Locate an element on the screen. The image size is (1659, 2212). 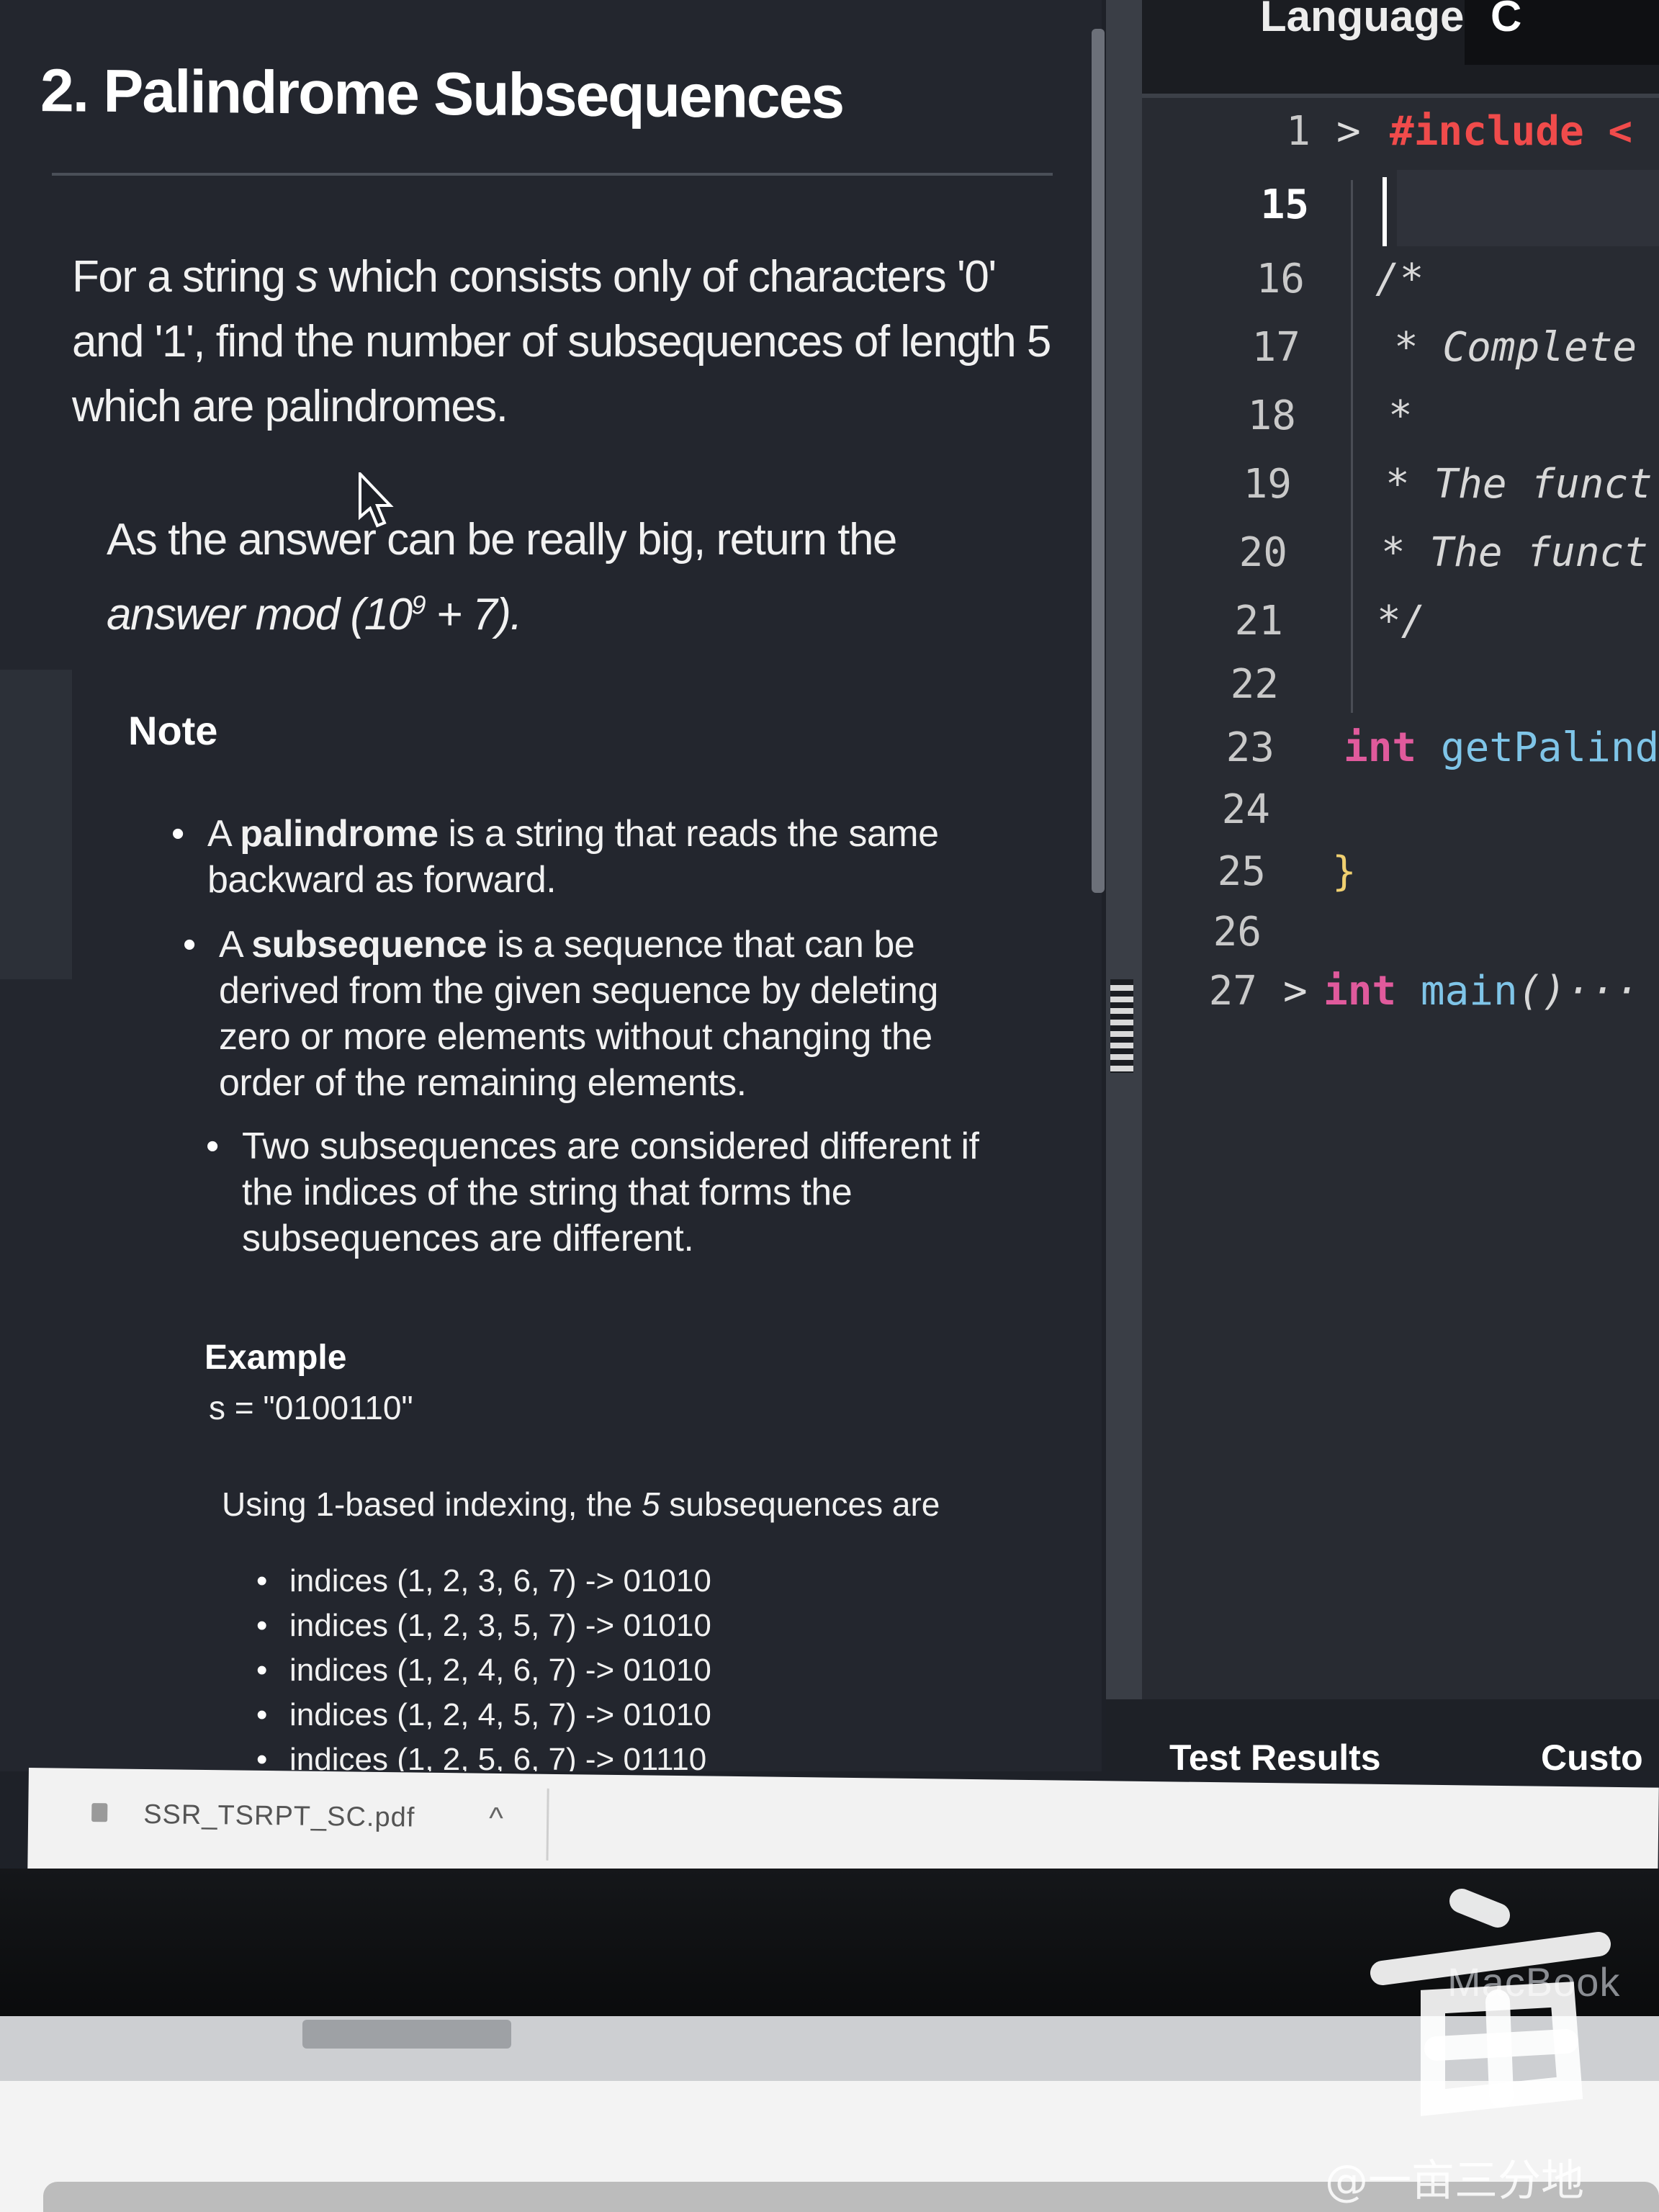
code-text: int getPalind is located at coordinates (1501, 747).